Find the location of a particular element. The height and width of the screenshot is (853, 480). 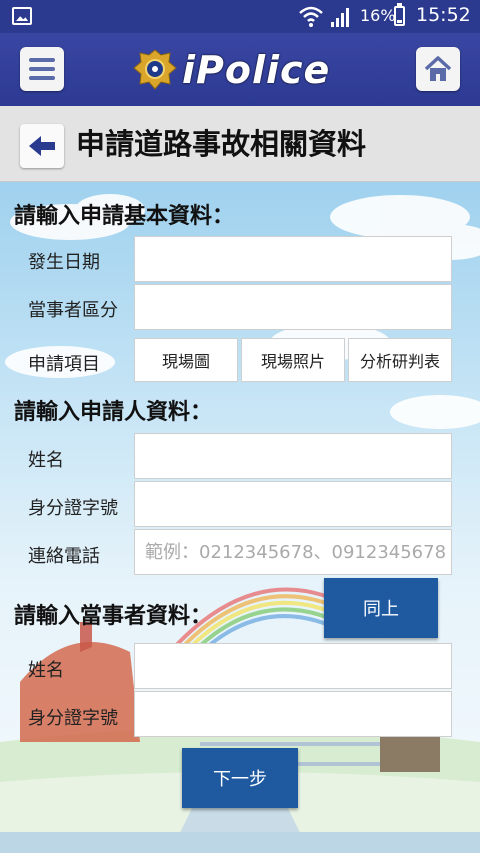

signal-icon is located at coordinates (340, 17).